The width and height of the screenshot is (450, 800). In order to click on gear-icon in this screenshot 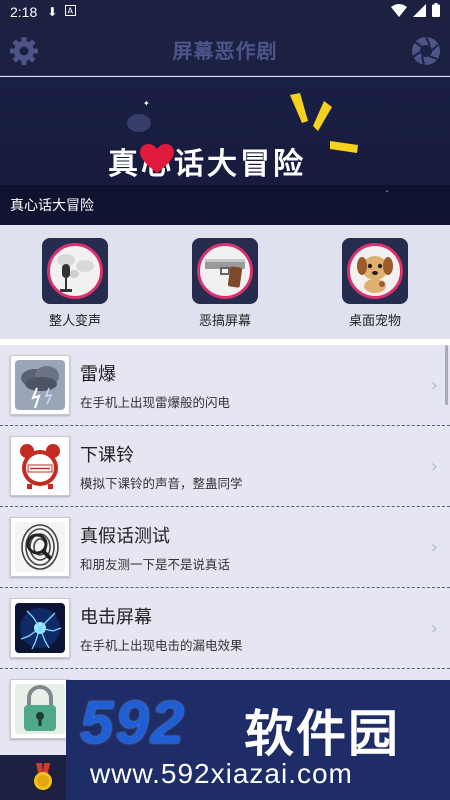, I will do `click(24, 51)`.